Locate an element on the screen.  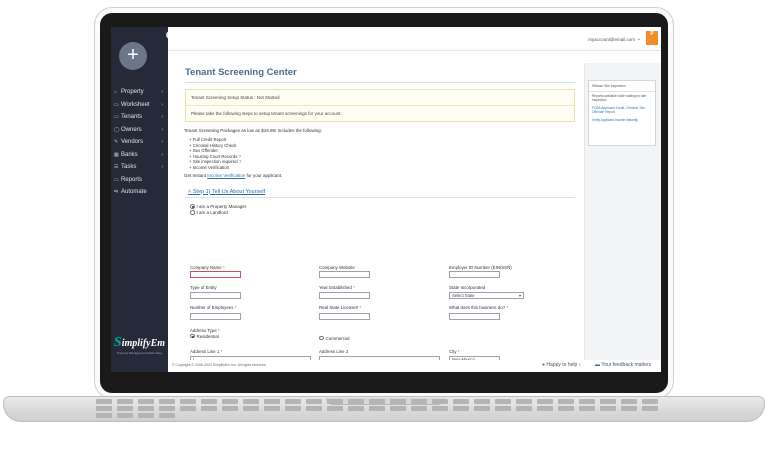
sidebar-item-property: ⌂ Property › is located at coordinates (139, 92).